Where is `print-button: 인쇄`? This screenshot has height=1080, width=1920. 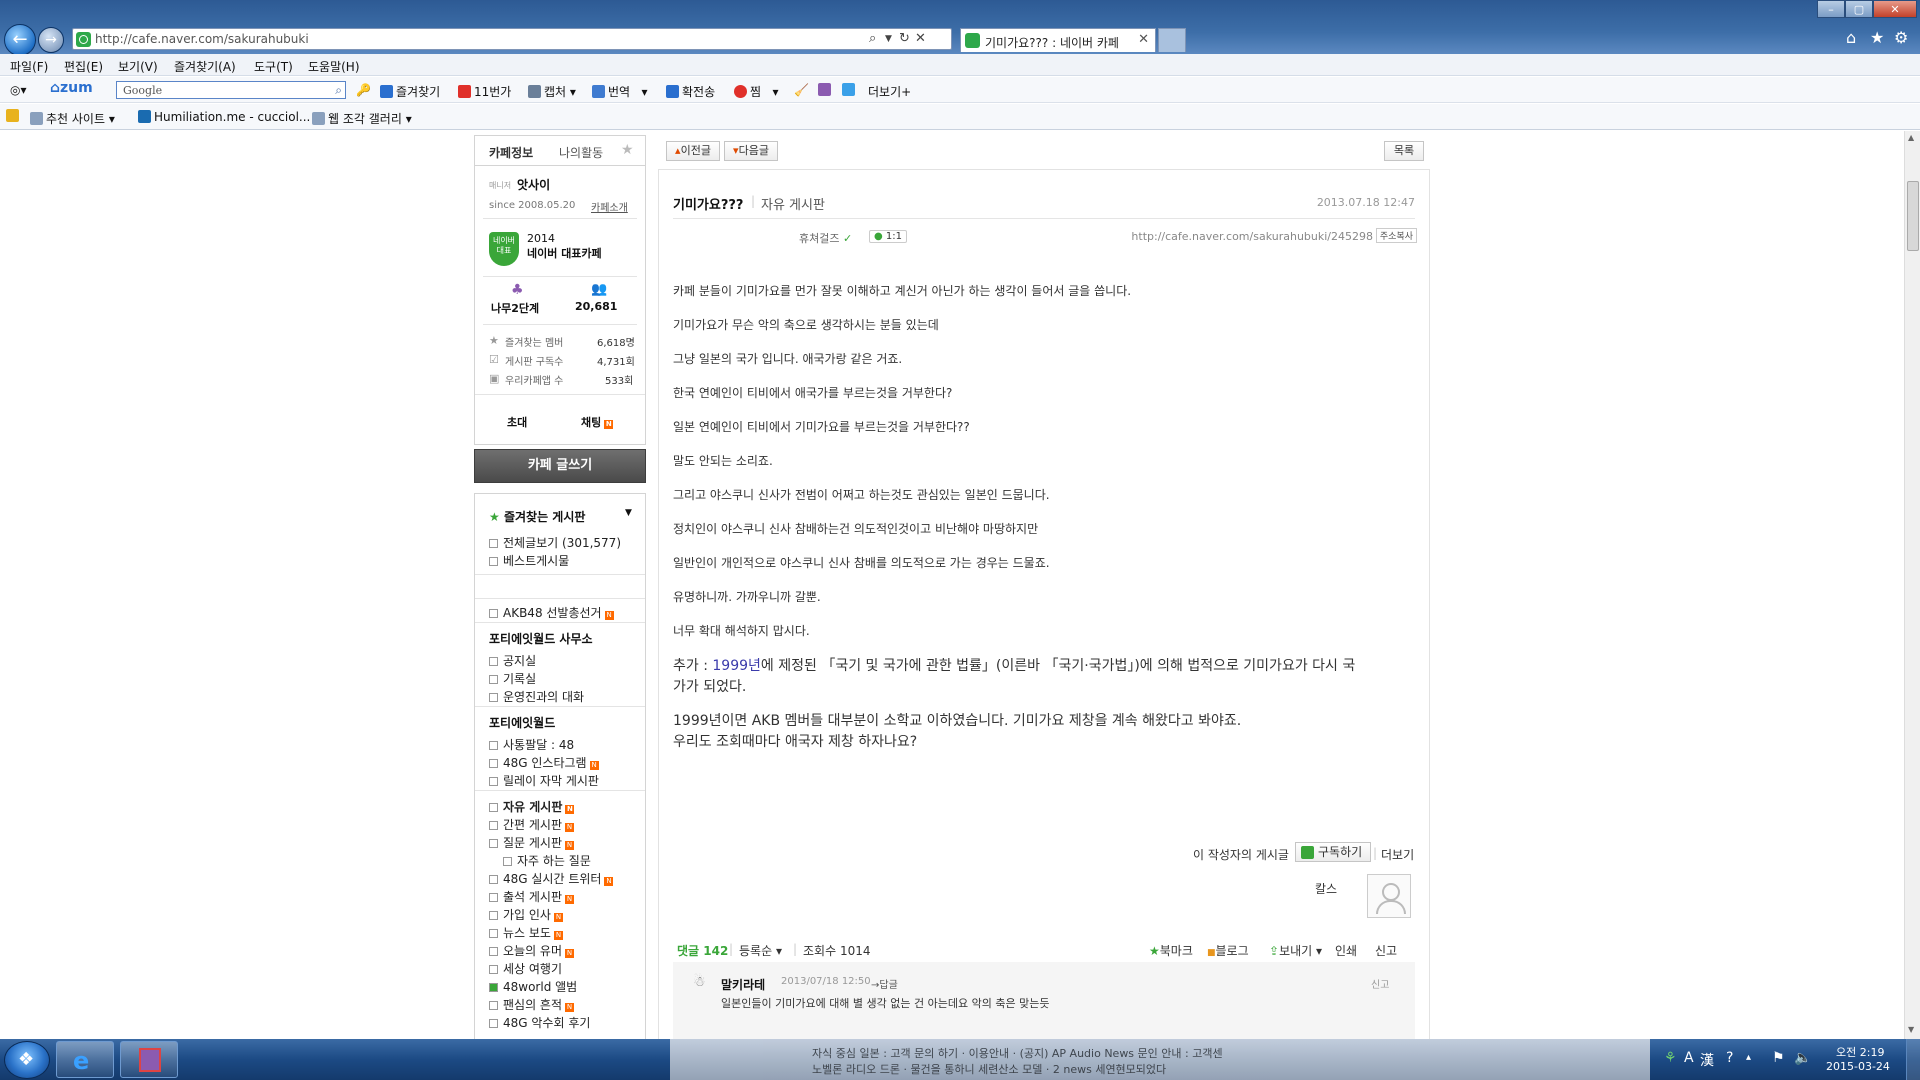
print-button: 인쇄 is located at coordinates (1346, 950).